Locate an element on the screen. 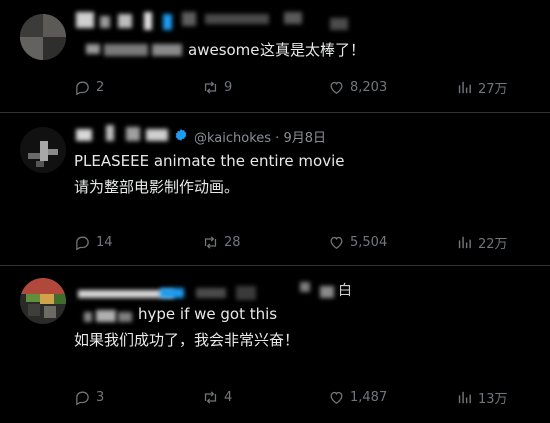  views-button: 27万 is located at coordinates (482, 87).